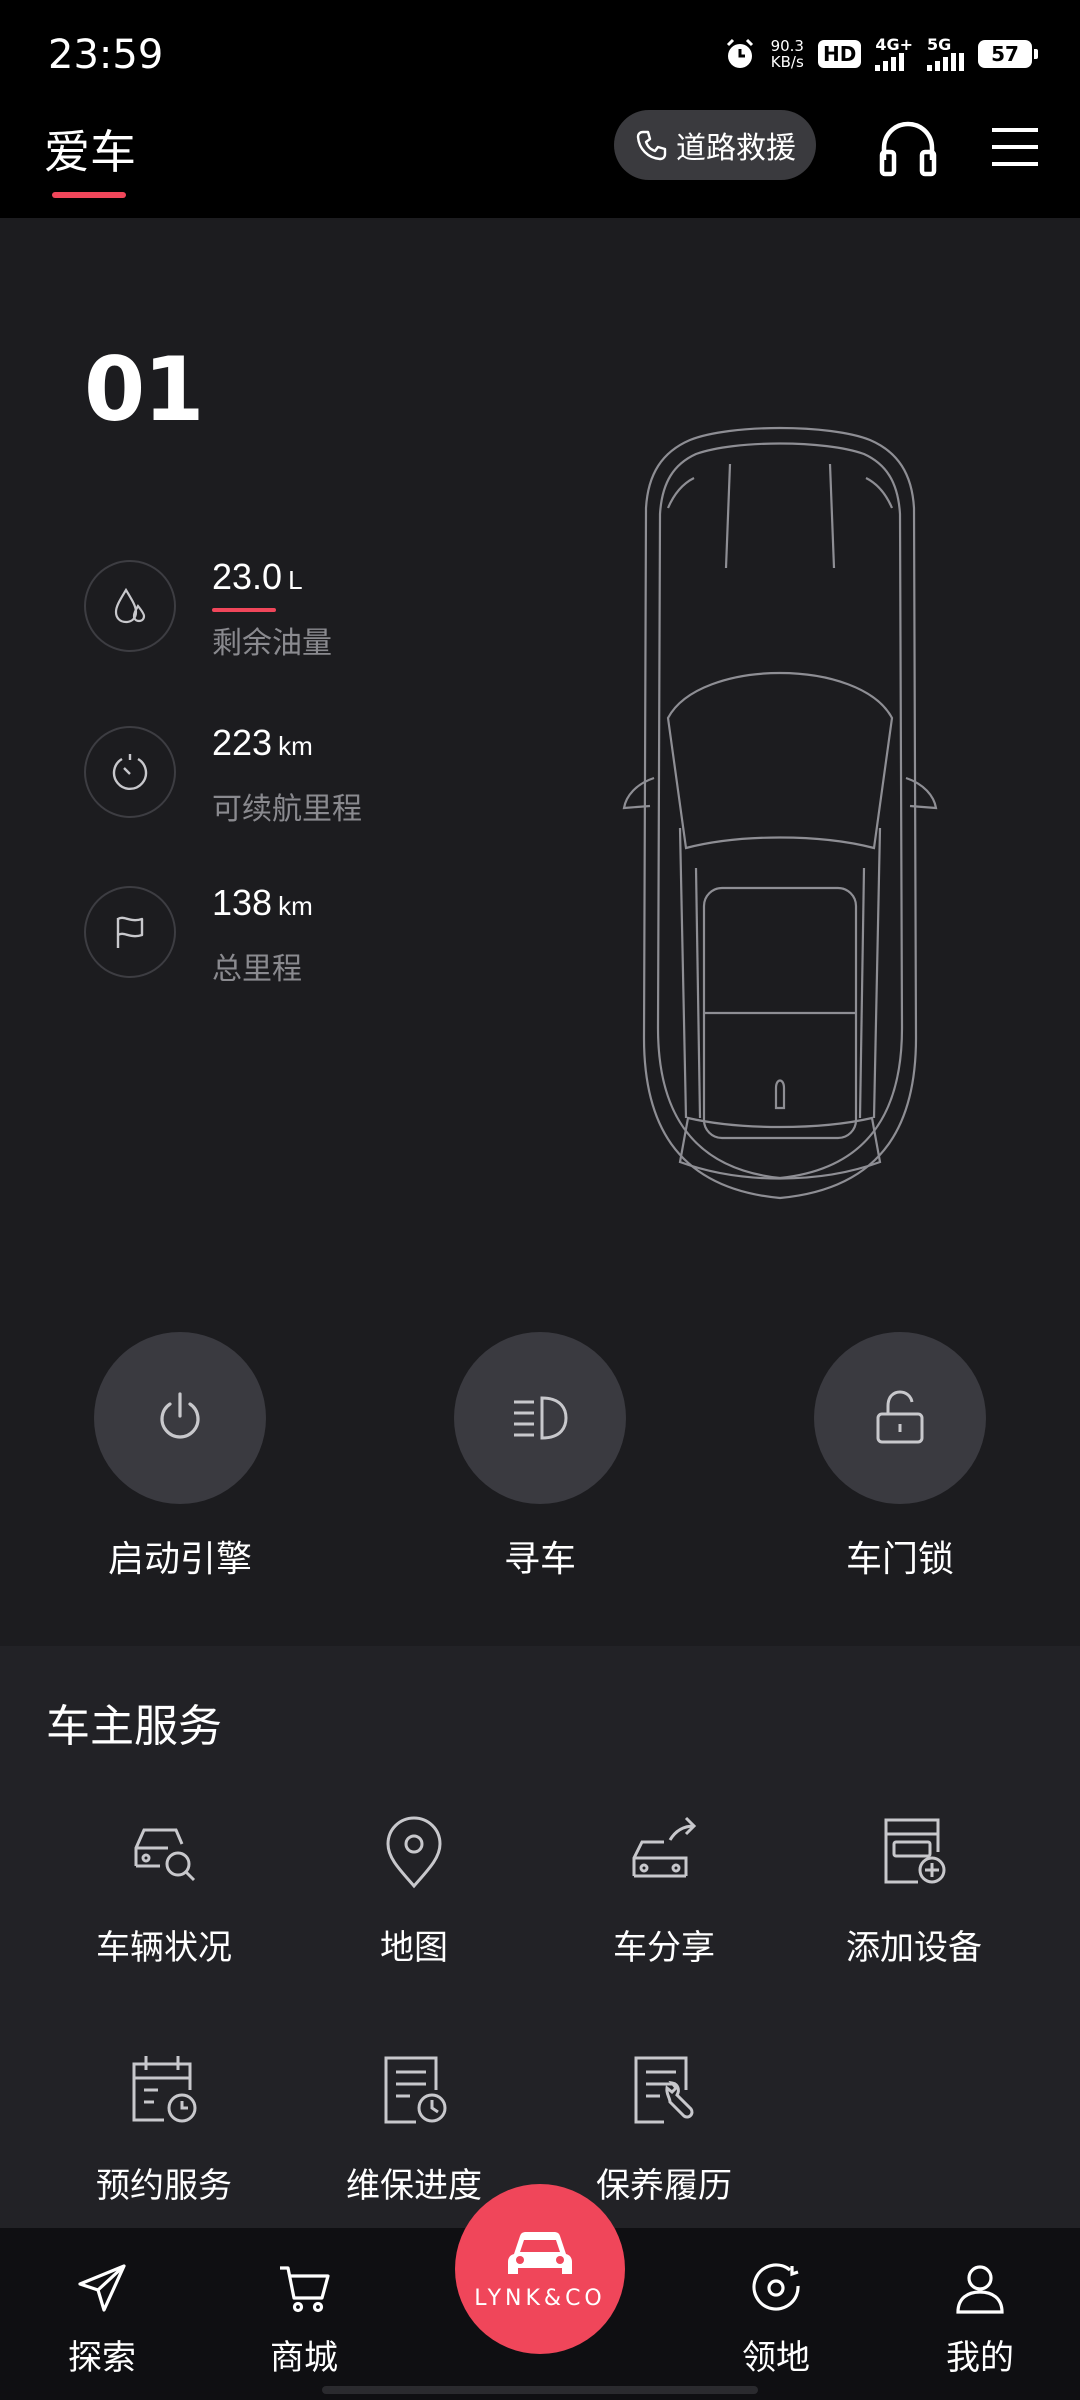 This screenshot has height=2400, width=1080. I want to click on lynk-co-center-button: LYNK&CO, so click(540, 2269).